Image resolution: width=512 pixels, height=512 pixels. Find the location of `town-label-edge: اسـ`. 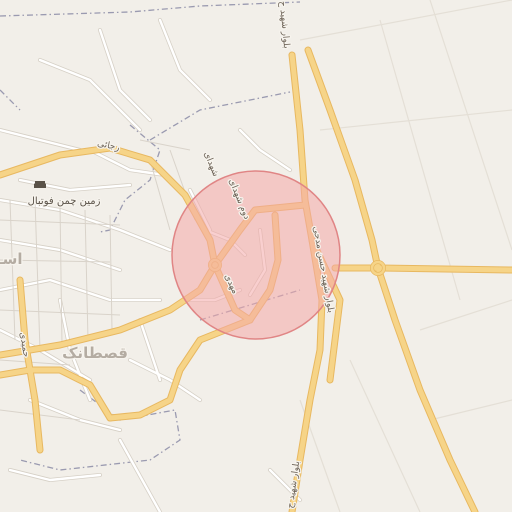

town-label-edge: اسـ is located at coordinates (11, 259).